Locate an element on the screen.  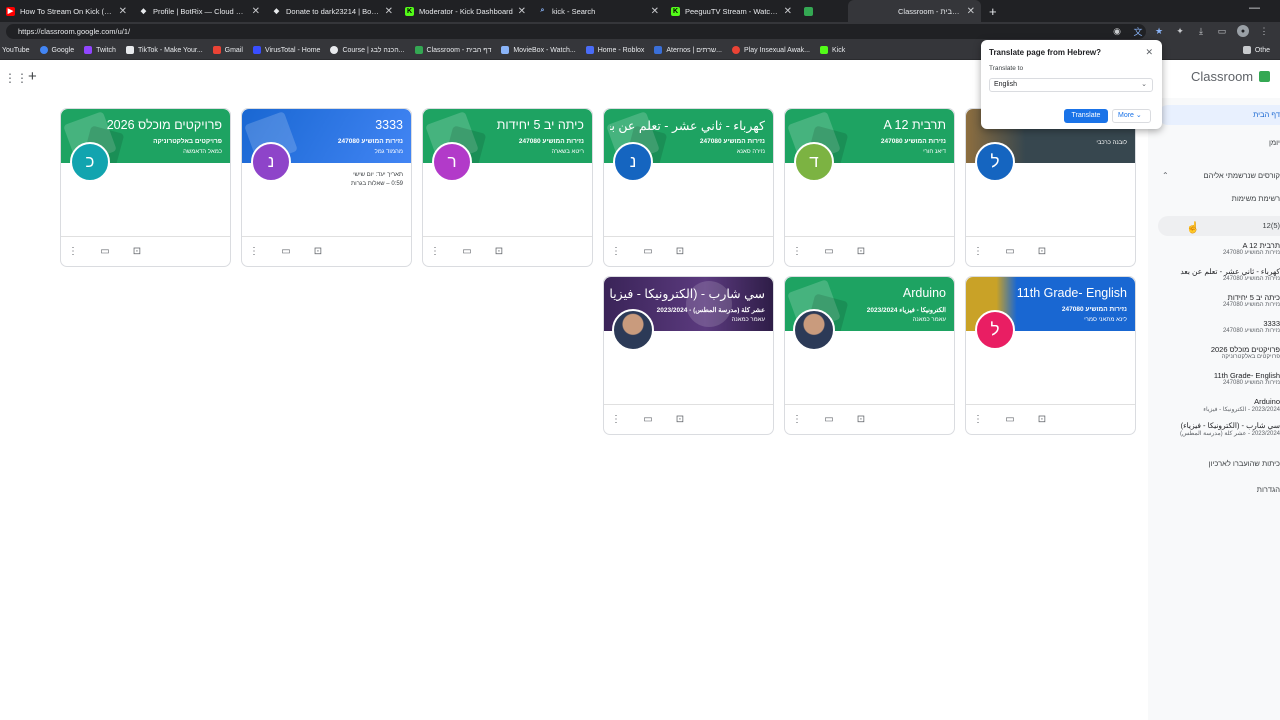
card-title: كهرباء - ثاني عشر - تعلم عن بعد is located at coordinates (687, 125).